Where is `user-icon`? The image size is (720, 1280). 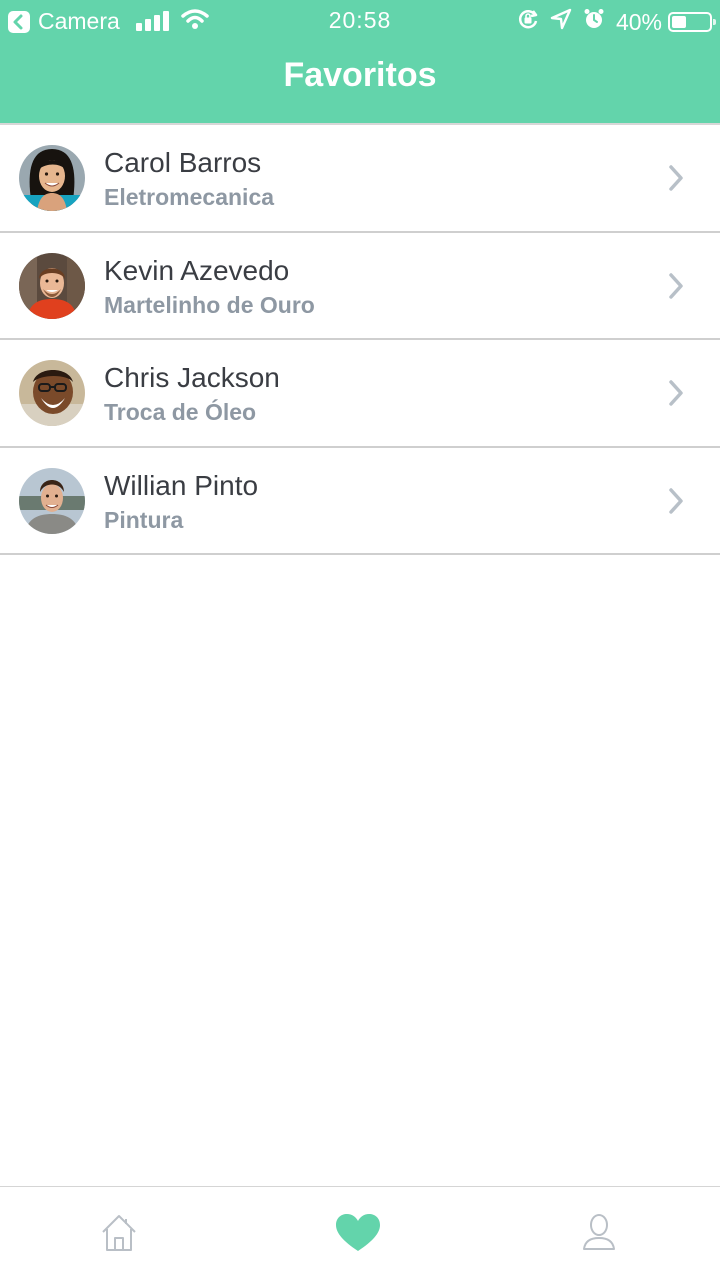 user-icon is located at coordinates (599, 1232).